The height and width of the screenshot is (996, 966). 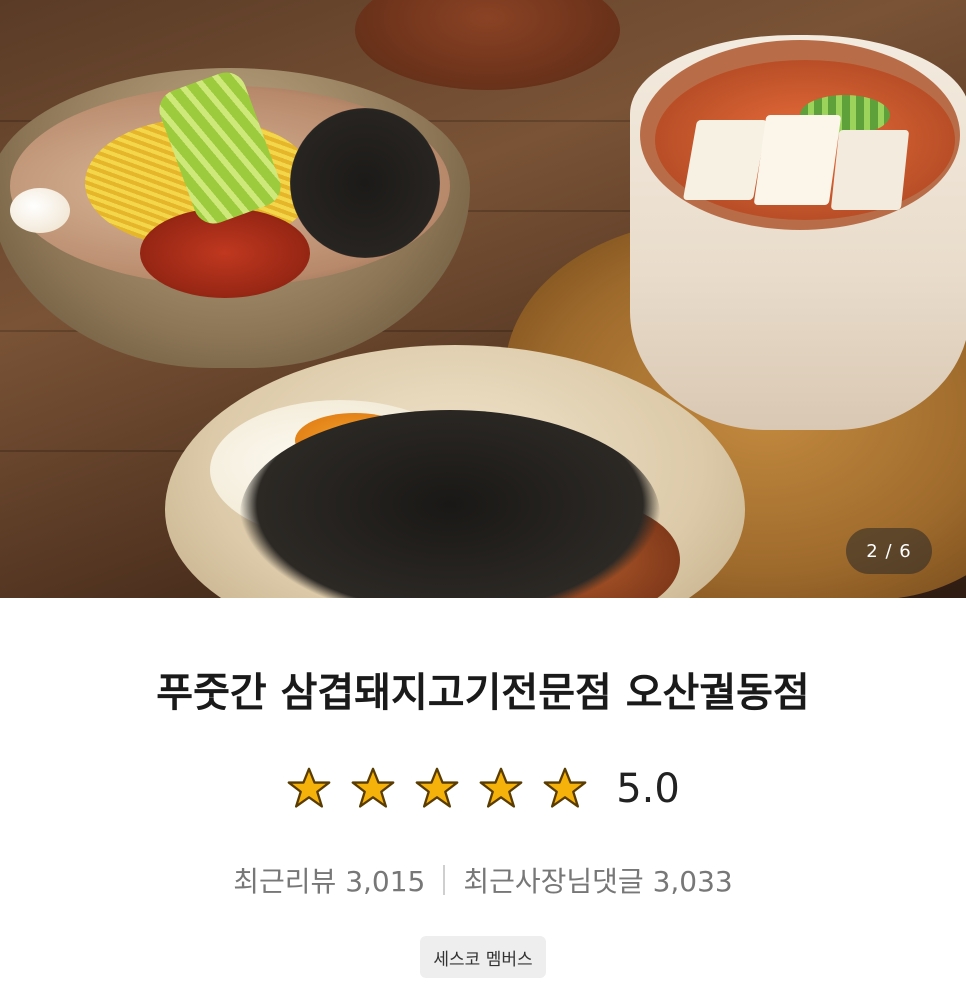 I want to click on review-stats: 최근리뷰 3,015 최근사장님댓글 3,033, so click(x=483, y=880).